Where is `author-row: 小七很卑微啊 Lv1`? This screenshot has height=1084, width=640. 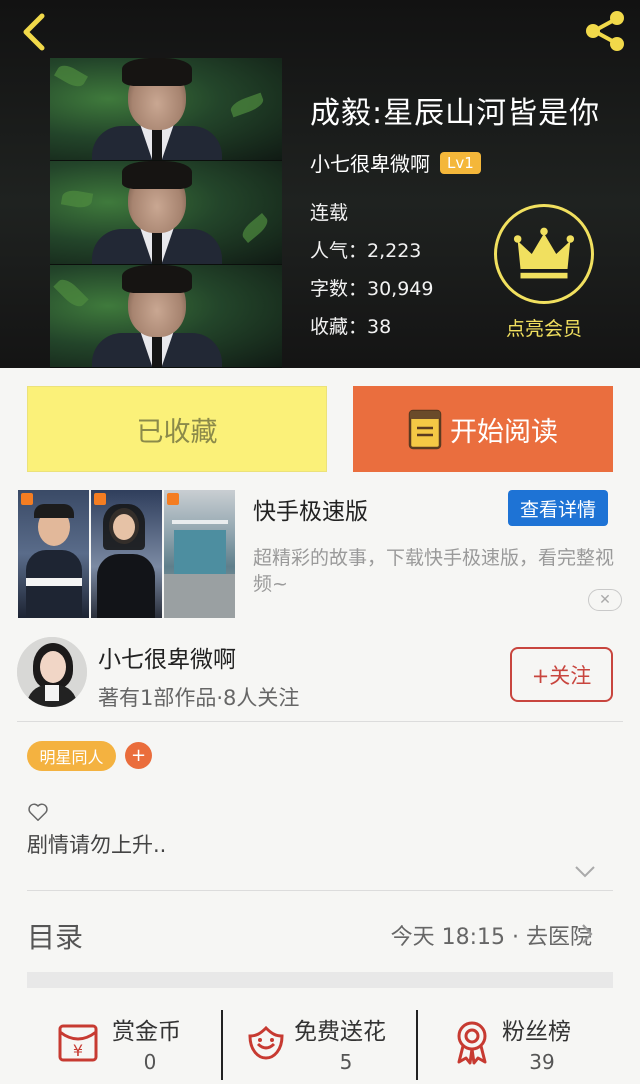
author-row: 小七很卑微啊 Lv1 is located at coordinates (395, 162).